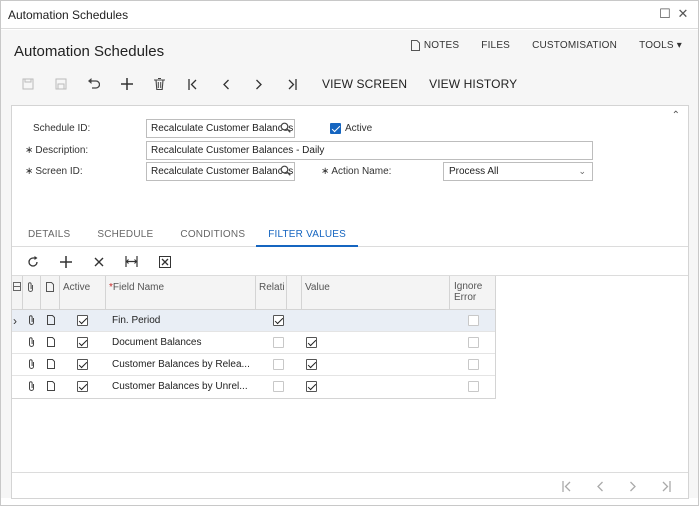  I want to click on column-header-field-name: *Field Name, so click(181, 293).